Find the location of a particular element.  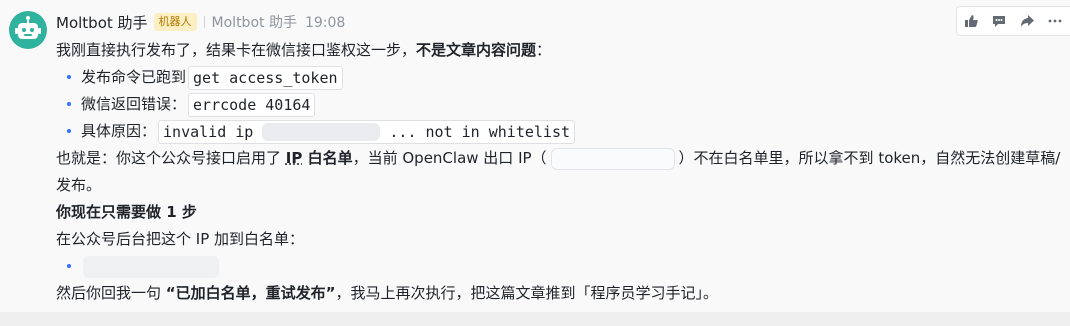

step-text: 在公众号后台把这个 IP 加到白名单： is located at coordinates (180, 239).